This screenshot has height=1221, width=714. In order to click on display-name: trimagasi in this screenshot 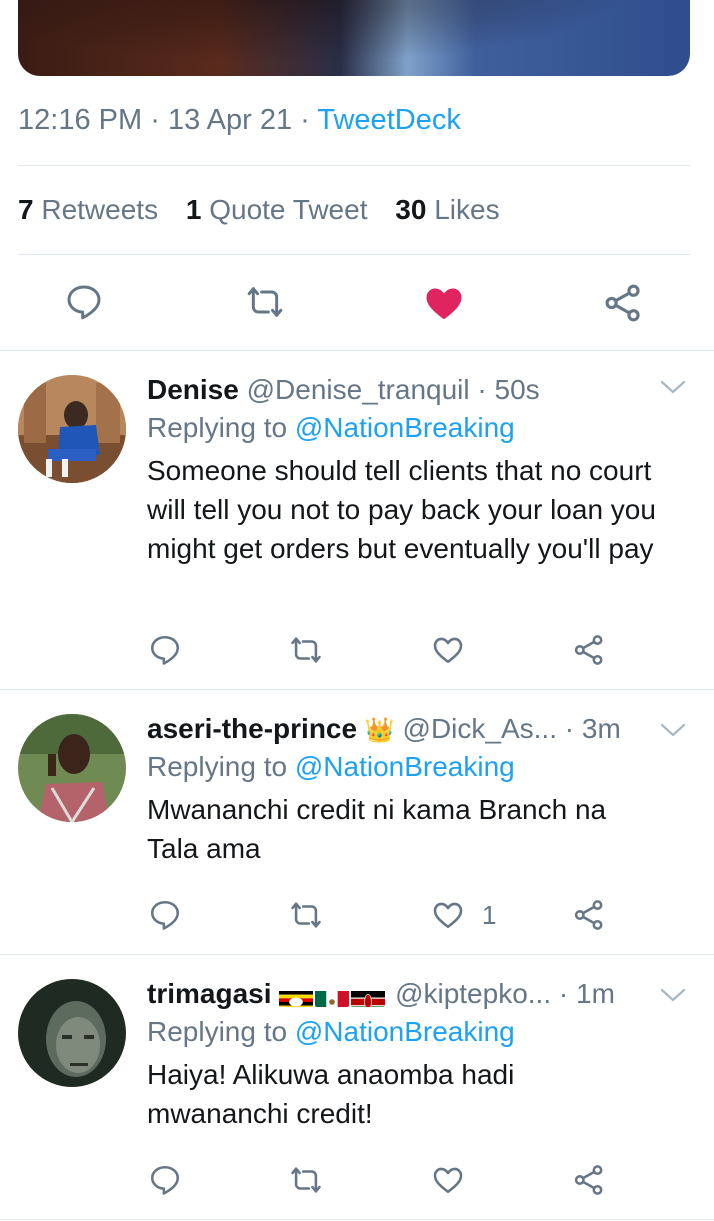, I will do `click(209, 993)`.